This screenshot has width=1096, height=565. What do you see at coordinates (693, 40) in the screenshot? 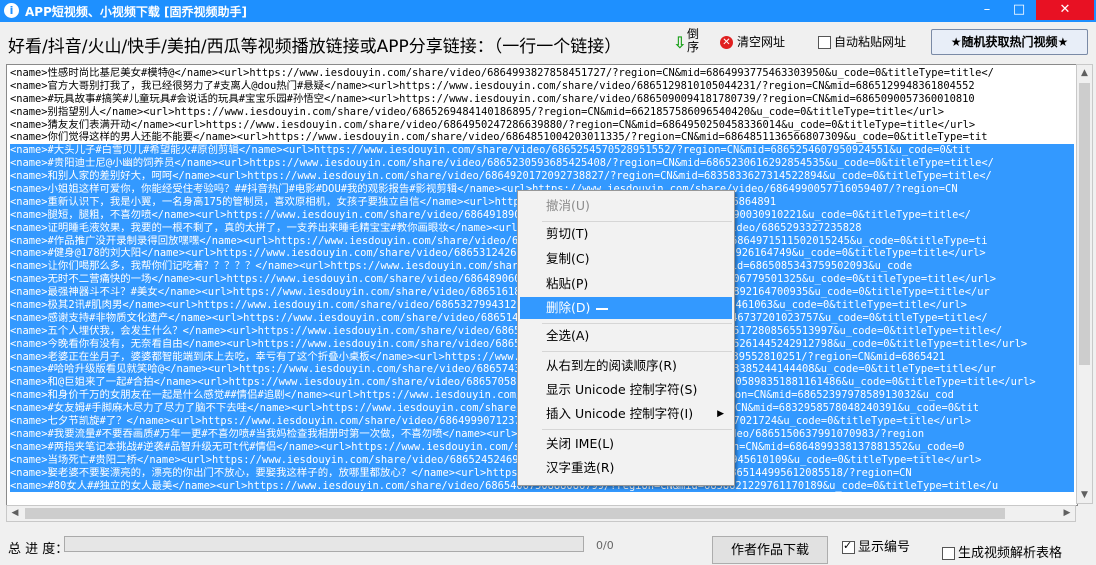
I see `reverse-order-label: 倒序` at bounding box center [693, 40].